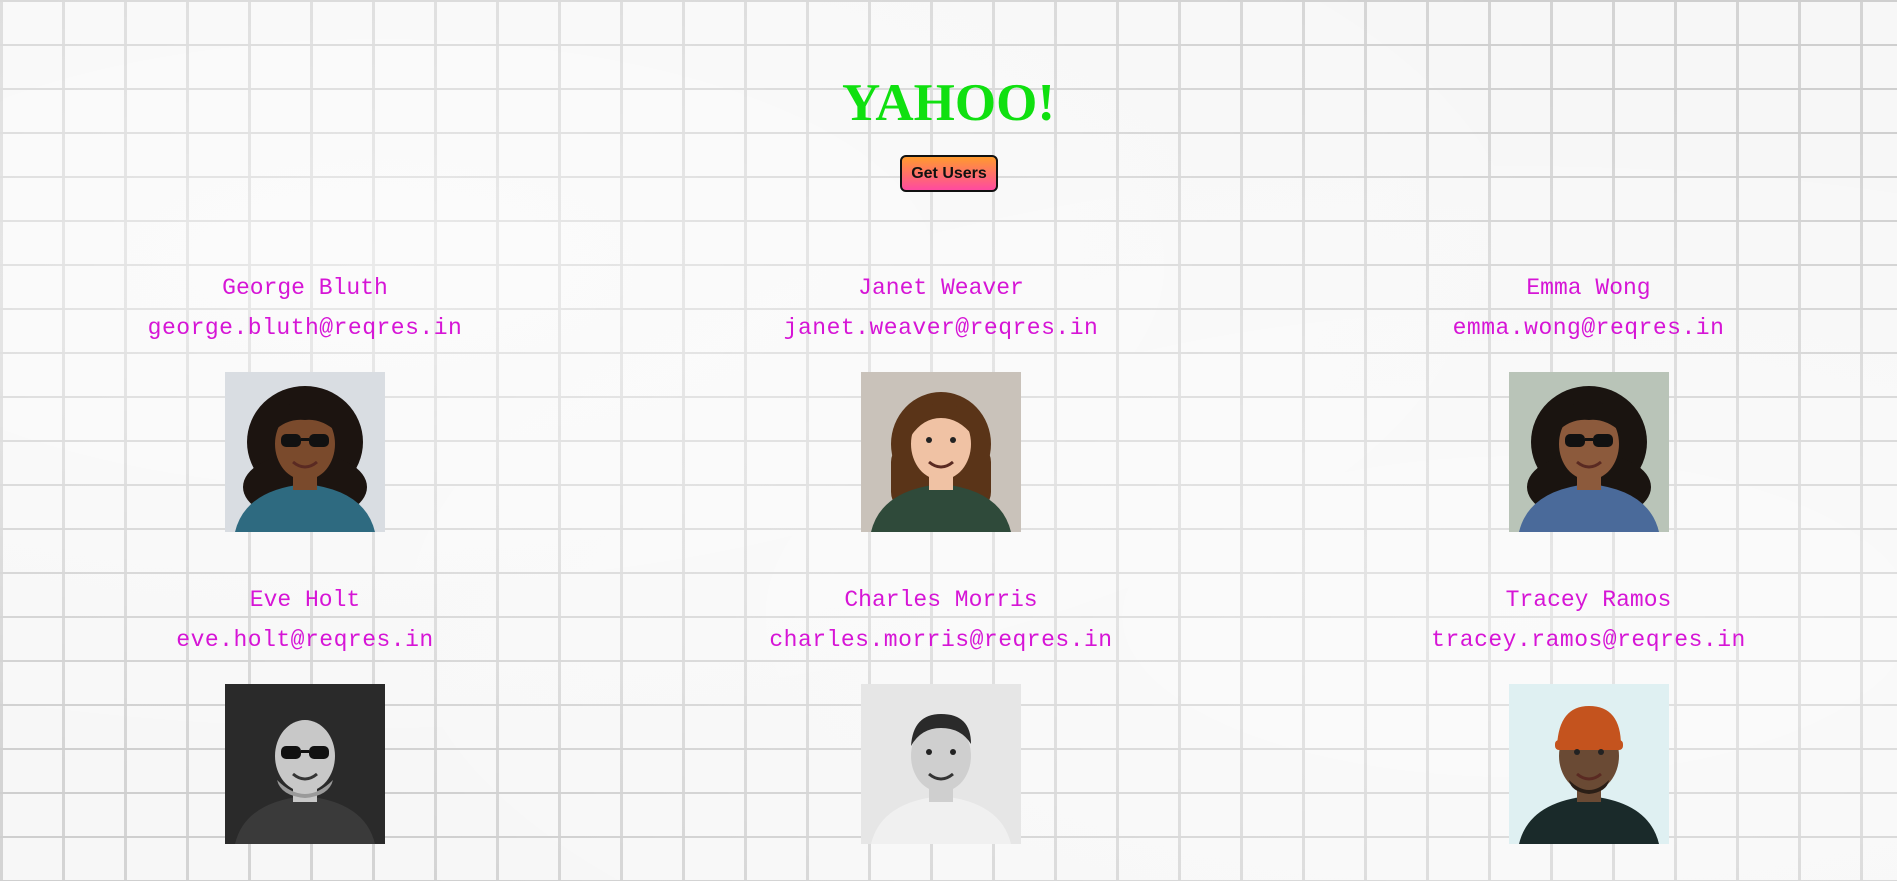 This screenshot has height=881, width=1897. I want to click on user-name: Janet Weaver, so click(941, 288).